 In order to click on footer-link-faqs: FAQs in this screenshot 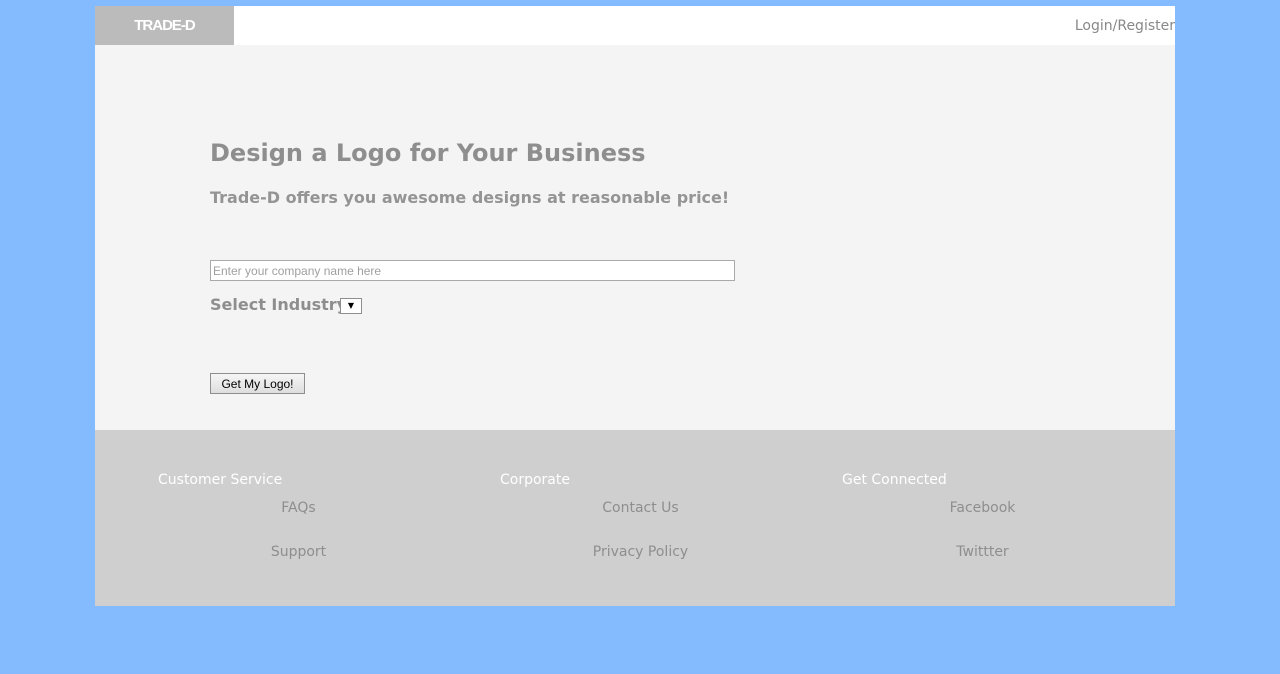, I will do `click(298, 508)`.